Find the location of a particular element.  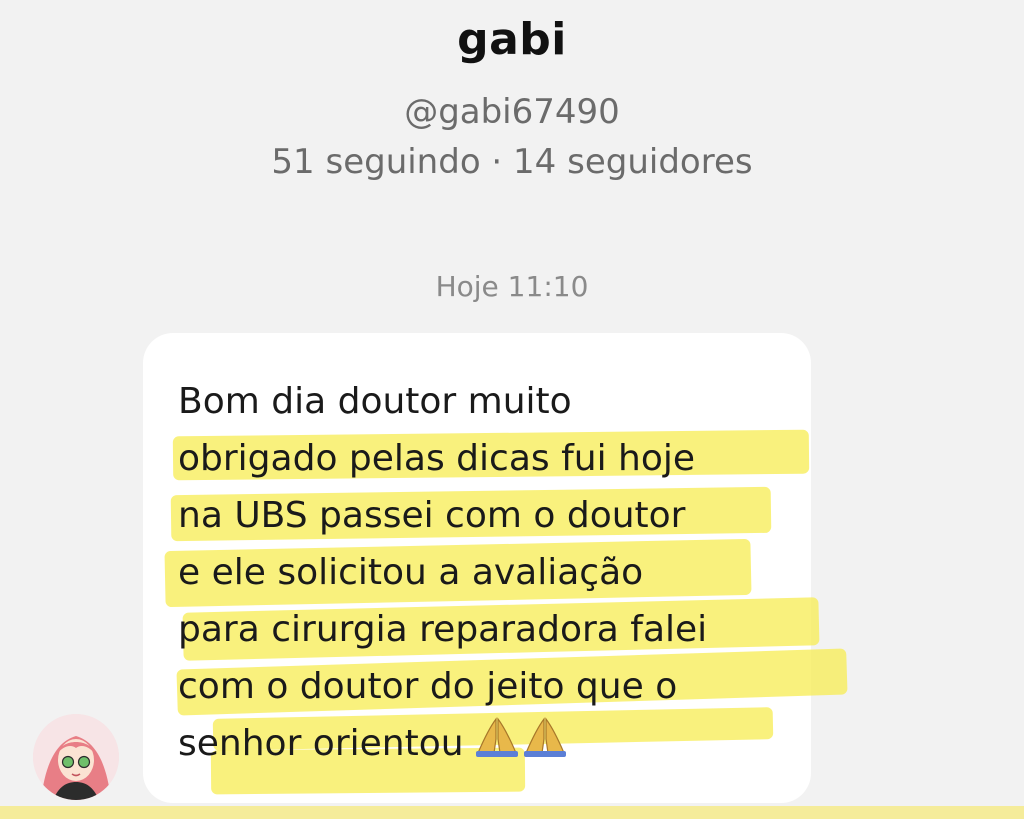

message-line: obrigado pelas dicas fui hoje is located at coordinates (437, 458).